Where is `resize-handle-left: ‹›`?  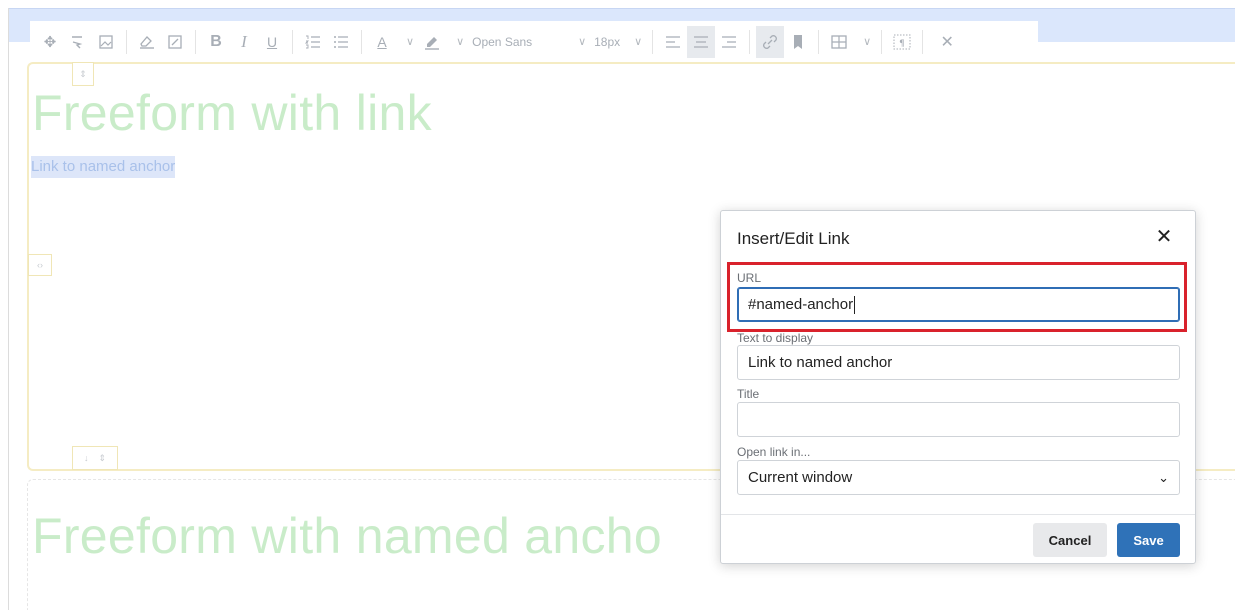
resize-handle-left: ‹› is located at coordinates (40, 265).